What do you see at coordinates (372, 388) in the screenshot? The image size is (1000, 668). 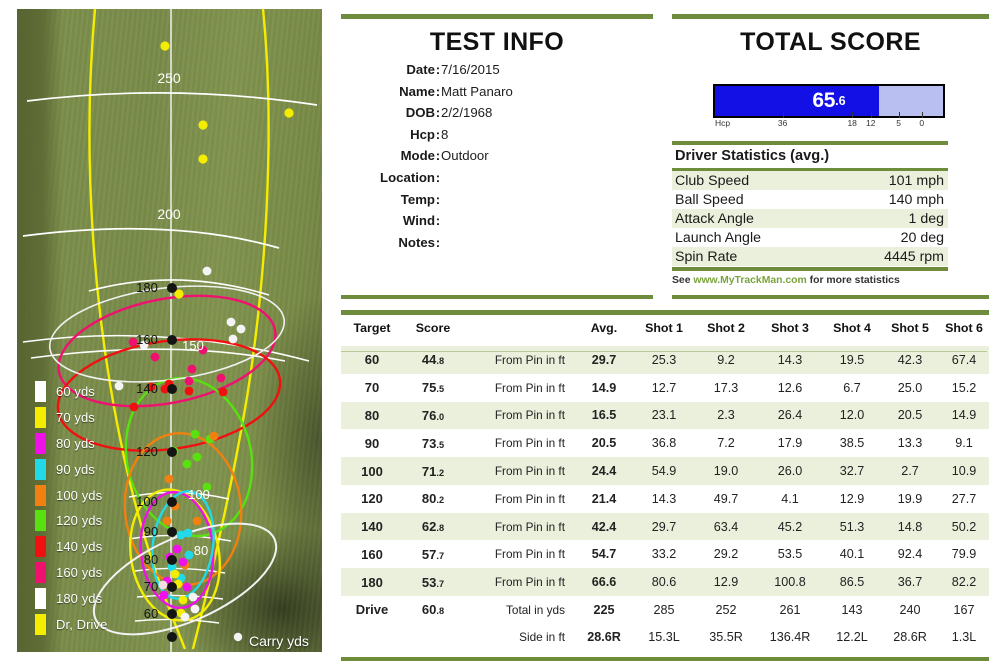 I see `cell-target: 70` at bounding box center [372, 388].